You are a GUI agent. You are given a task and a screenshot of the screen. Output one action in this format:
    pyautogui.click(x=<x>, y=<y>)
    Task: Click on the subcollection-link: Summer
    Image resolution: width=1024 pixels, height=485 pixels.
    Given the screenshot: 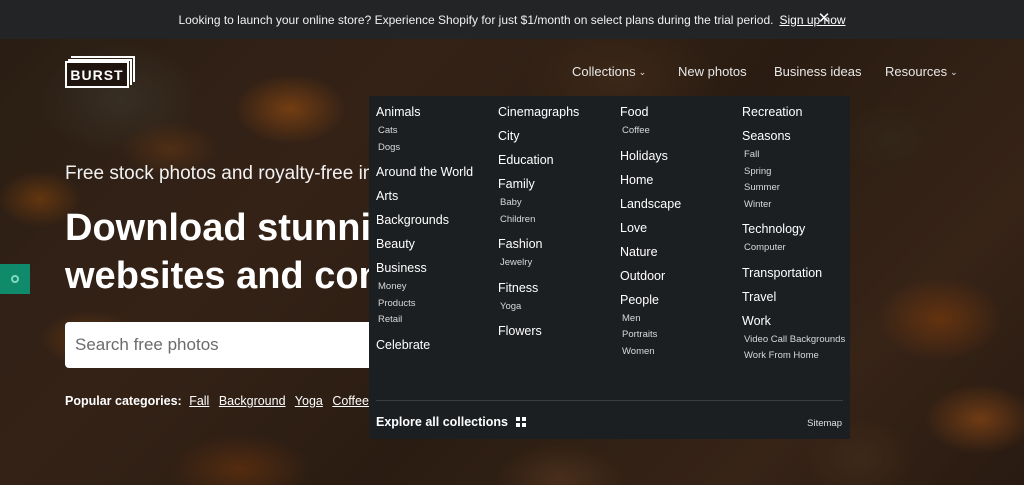 What is the action you would take?
    pyautogui.click(x=793, y=188)
    